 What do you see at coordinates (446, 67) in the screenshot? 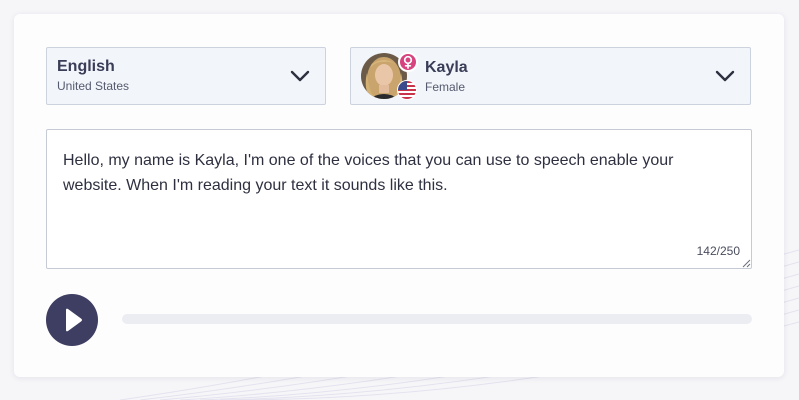
I see `voice-name: Kayla` at bounding box center [446, 67].